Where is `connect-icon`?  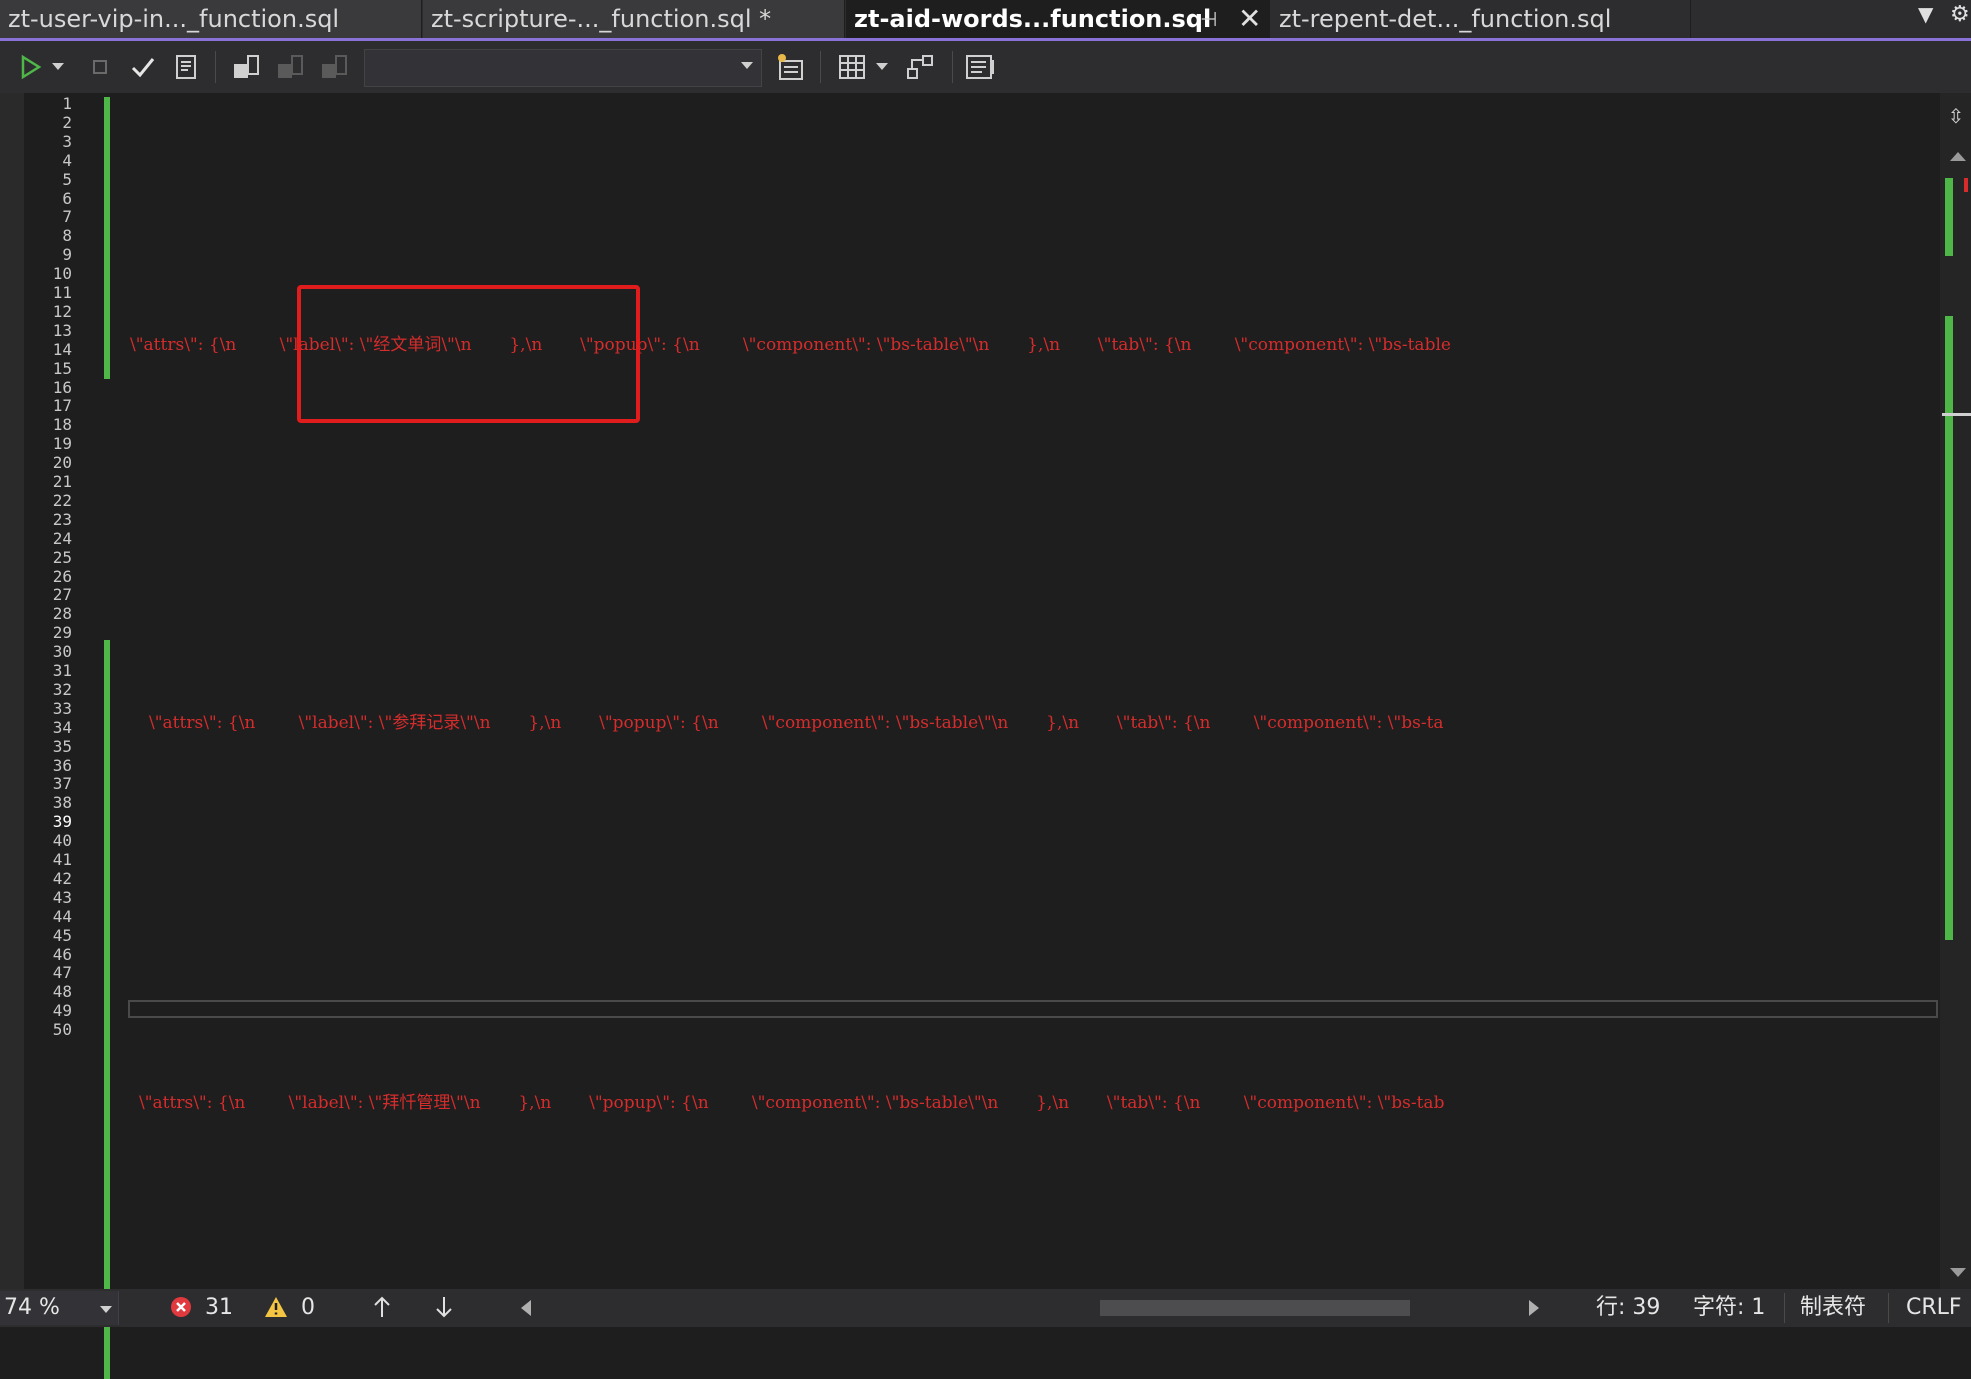
connect-icon is located at coordinates (246, 67).